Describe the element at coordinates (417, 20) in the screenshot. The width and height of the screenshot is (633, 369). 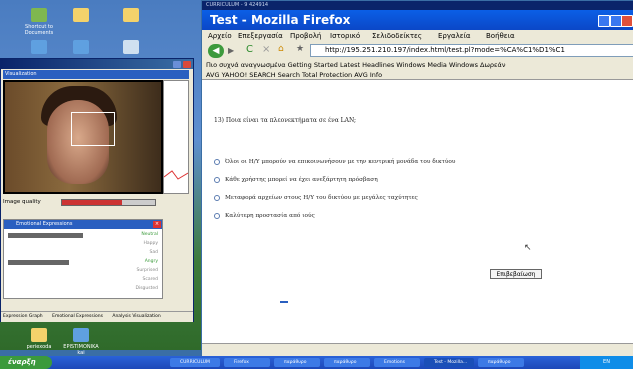
I see `firefox-titlebar: Test - Mozilla Firefox` at that location.